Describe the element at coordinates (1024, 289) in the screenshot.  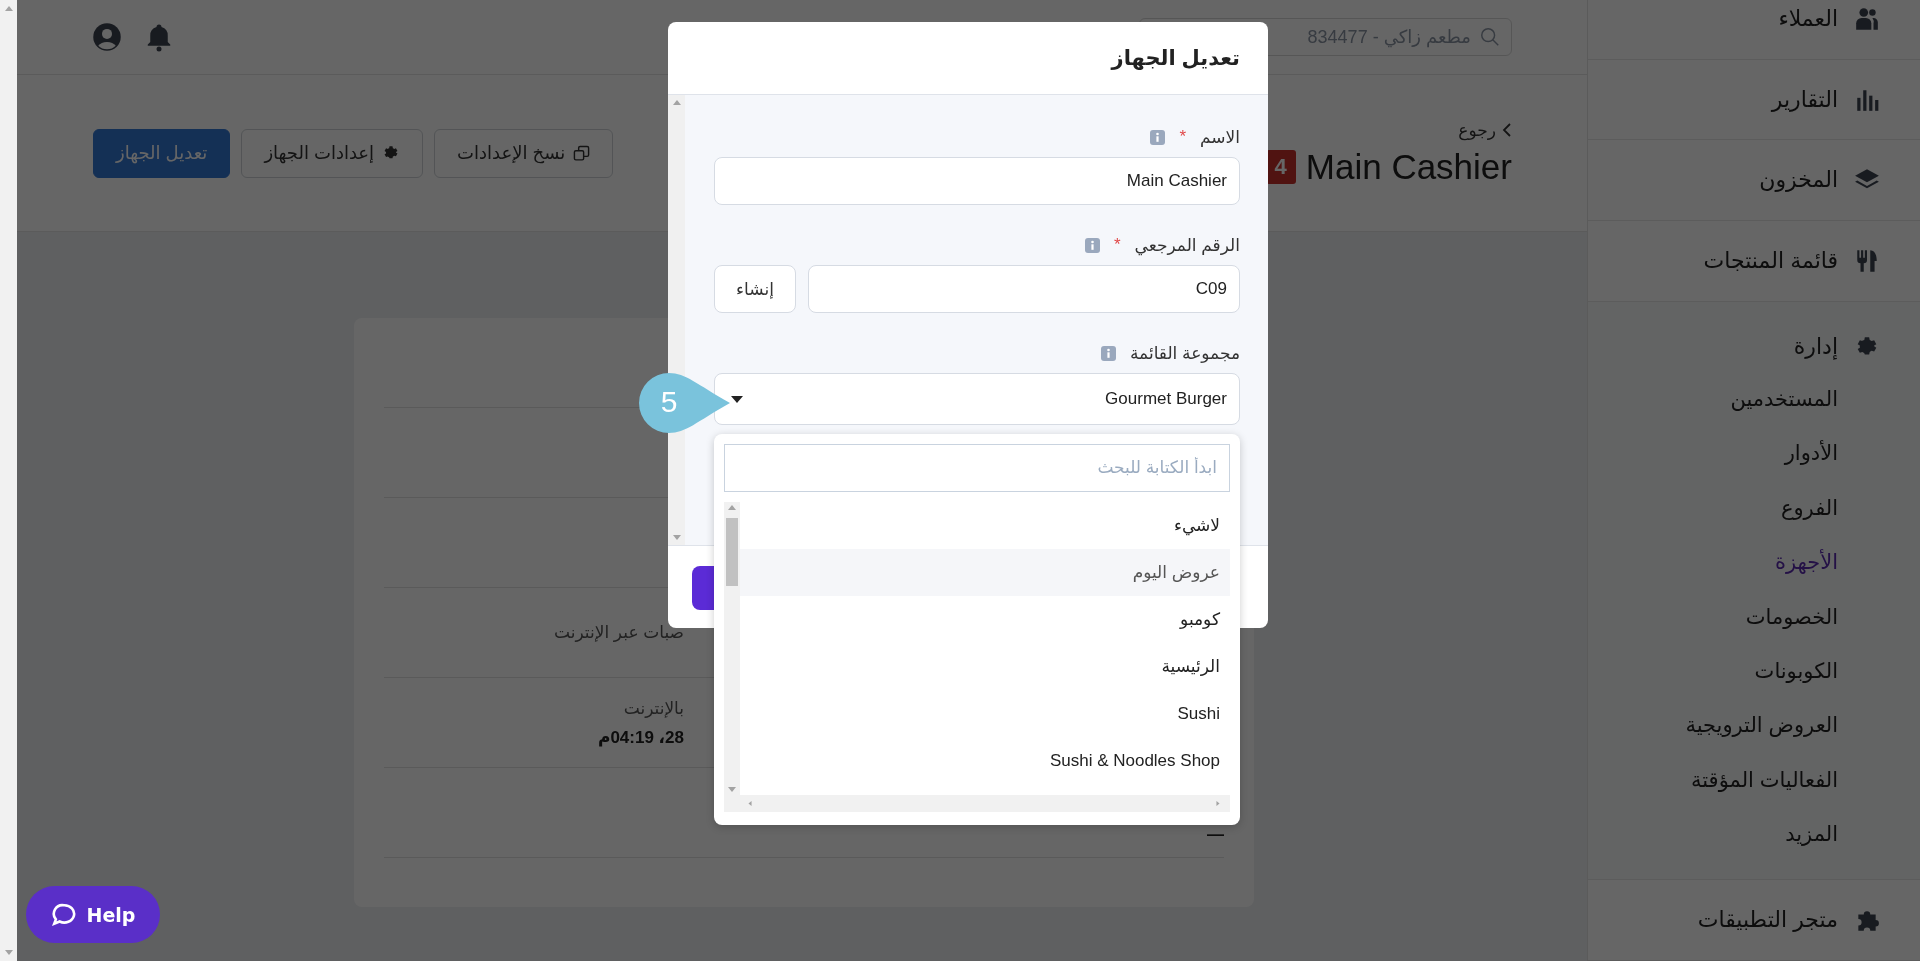
I see `reference-field: C09` at that location.